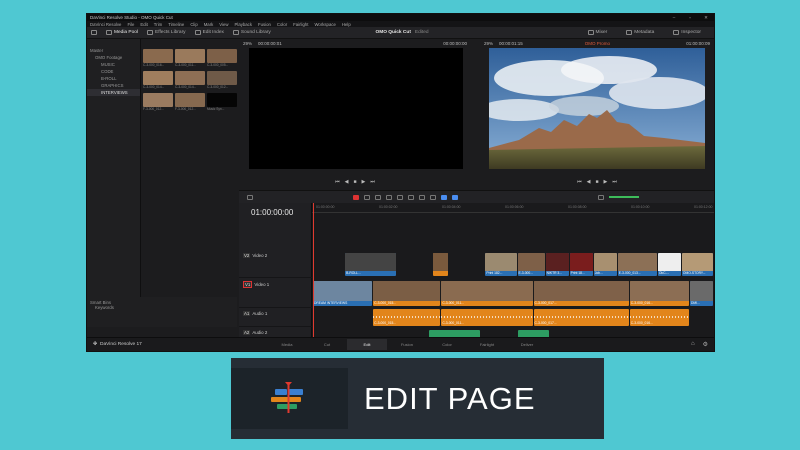 Image resolution: width=800 pixels, height=450 pixels. Describe the element at coordinates (488, 43) in the screenshot. I see `program-zoom: 29%` at that location.